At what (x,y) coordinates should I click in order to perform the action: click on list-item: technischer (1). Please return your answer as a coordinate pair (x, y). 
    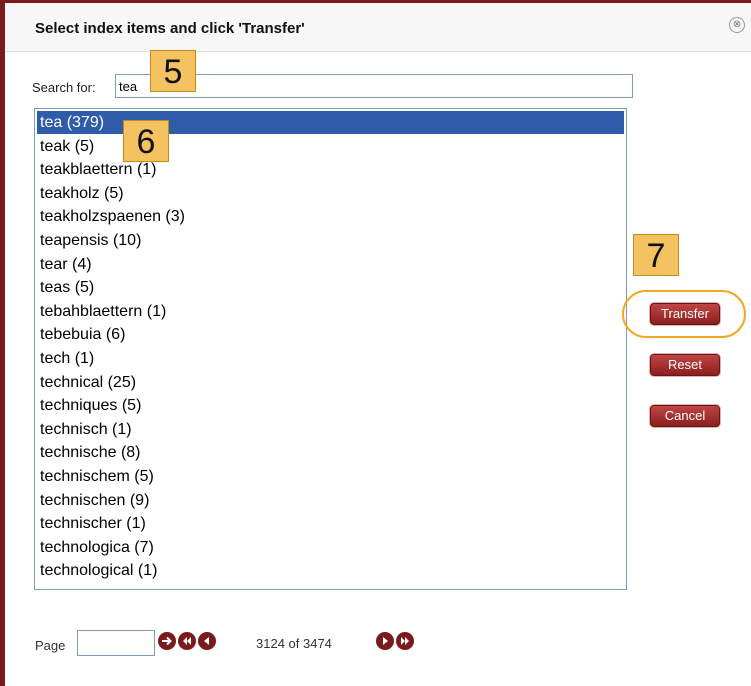
    Looking at the image, I should click on (330, 523).